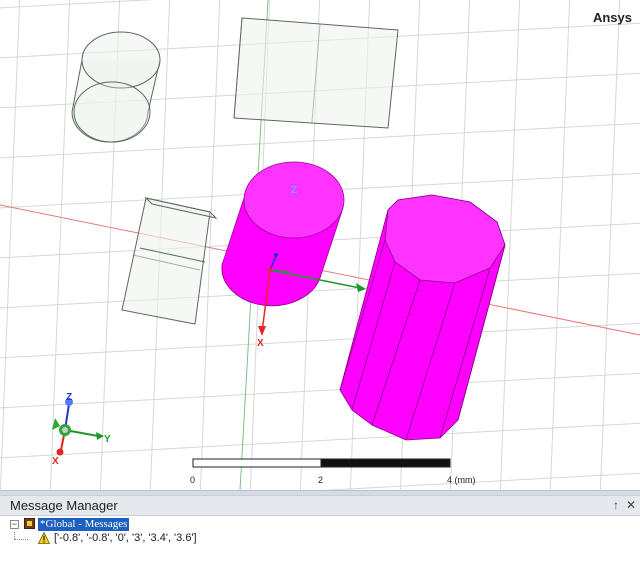 The image size is (640, 575). What do you see at coordinates (260, 343) in the screenshot?
I see `model-axis-x-label: X` at bounding box center [260, 343].